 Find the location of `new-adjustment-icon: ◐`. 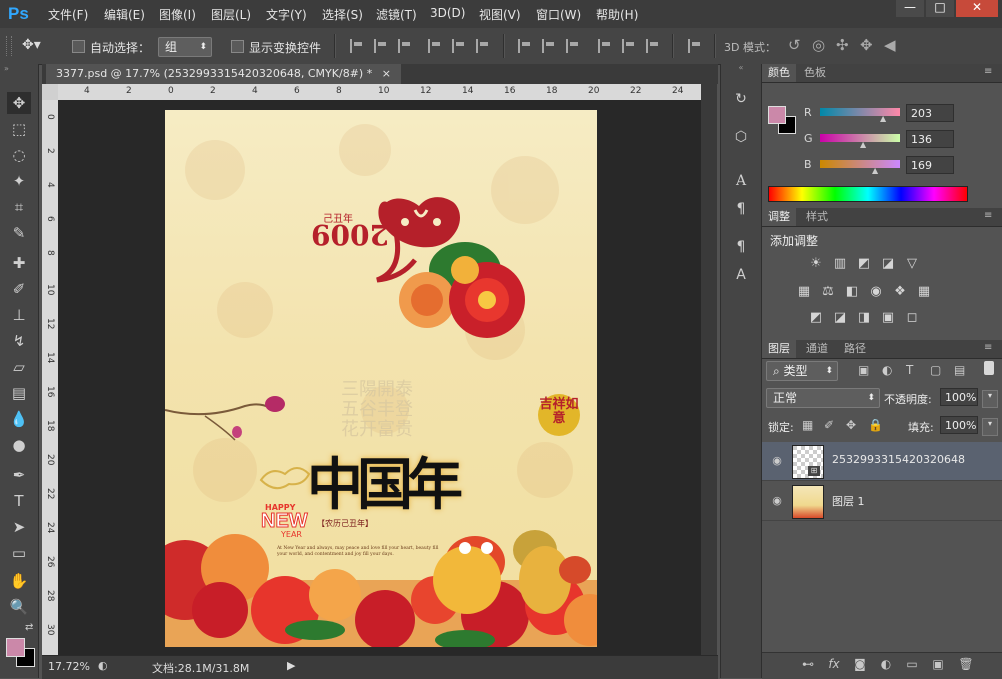

new-adjustment-icon: ◐ is located at coordinates (886, 664).